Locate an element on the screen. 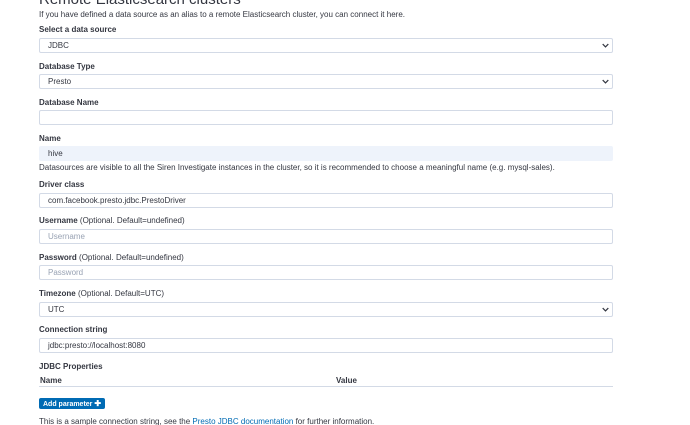  name-input: hive is located at coordinates (326, 153).